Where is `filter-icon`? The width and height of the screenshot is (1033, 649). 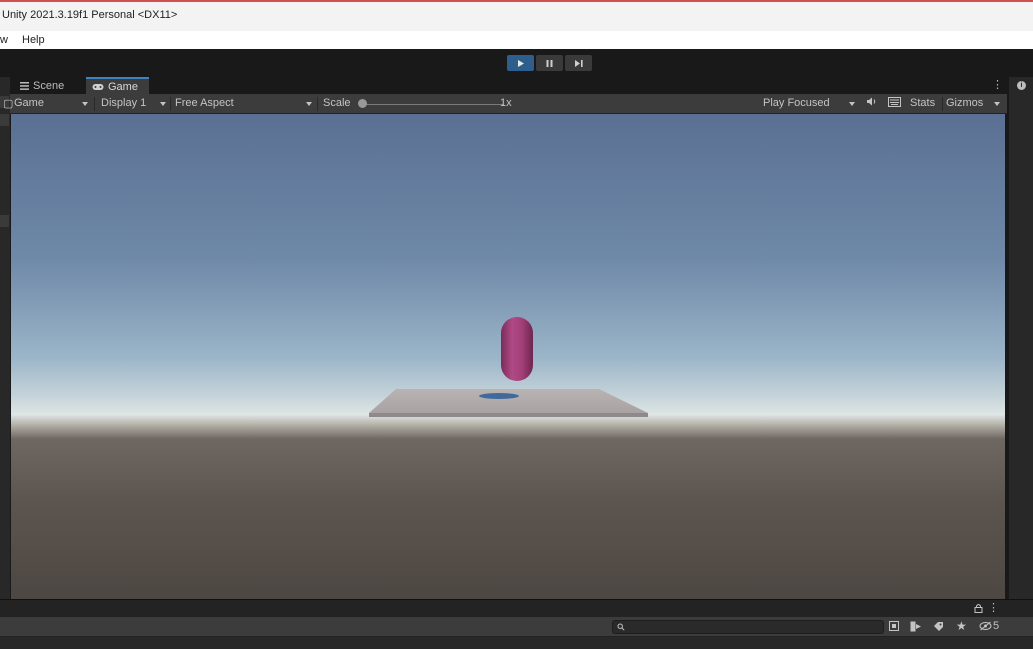 filter-icon is located at coordinates (894, 628).